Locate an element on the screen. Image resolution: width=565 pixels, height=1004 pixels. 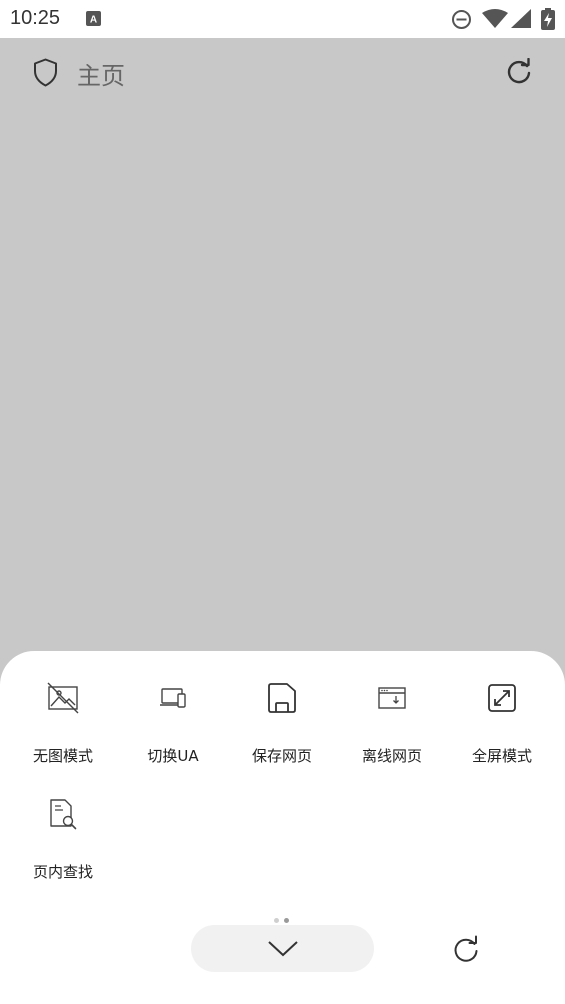
menu-item-label: 切换UA is located at coordinates (173, 756).